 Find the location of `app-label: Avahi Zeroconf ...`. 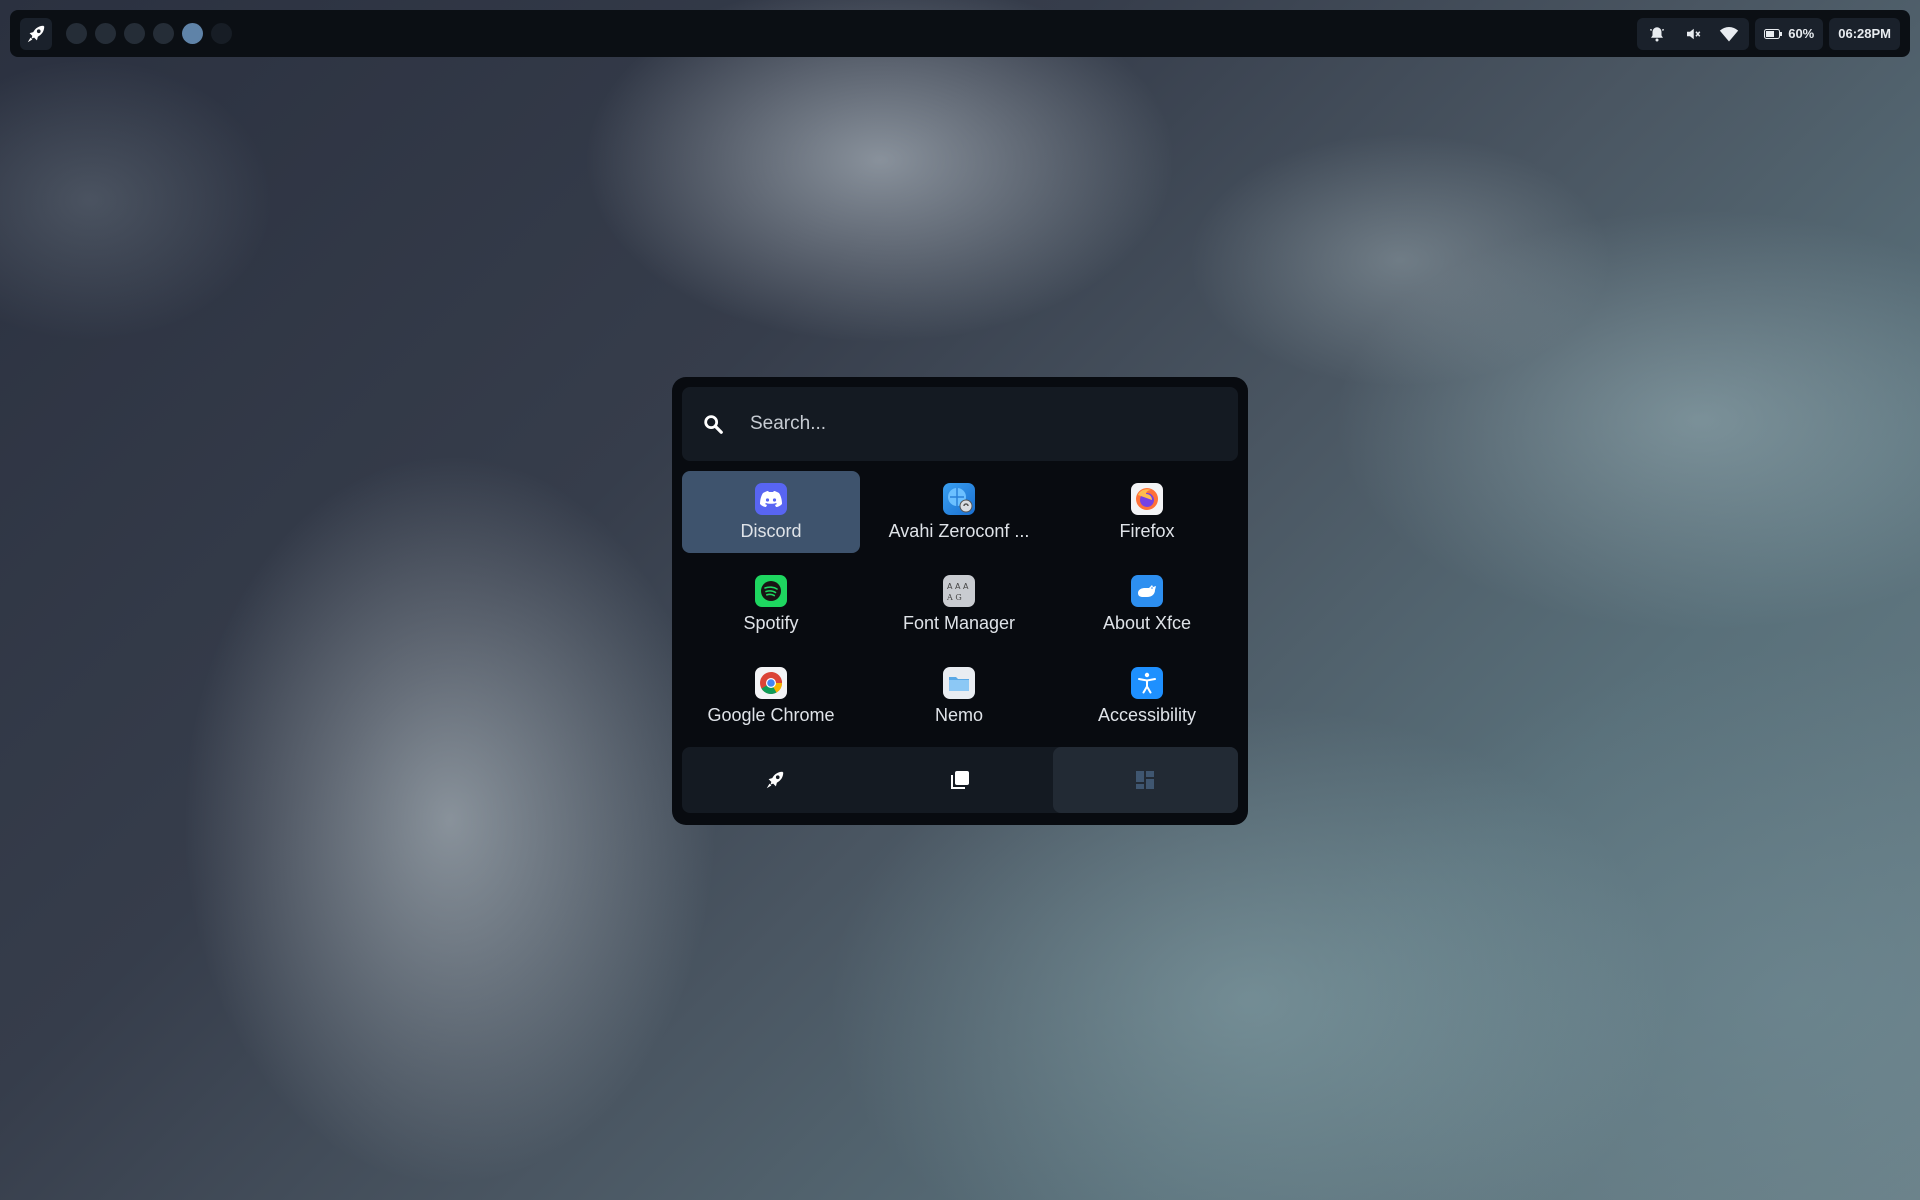

app-label: Avahi Zeroconf ... is located at coordinates (959, 530).